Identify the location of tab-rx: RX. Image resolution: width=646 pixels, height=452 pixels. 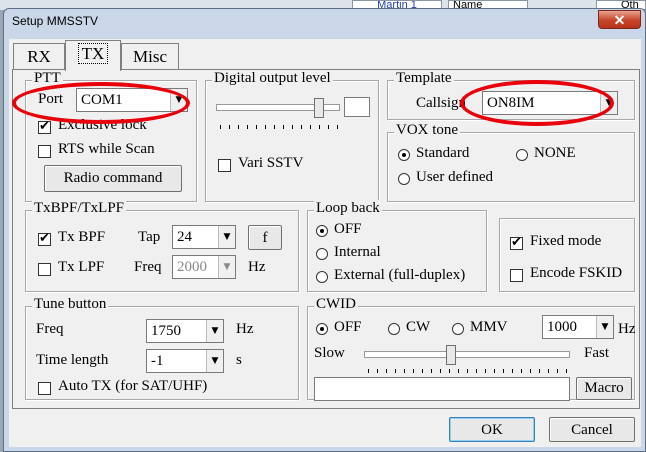
(39, 56).